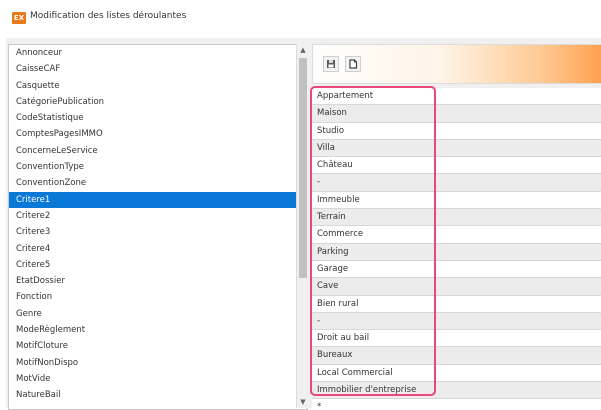 Image resolution: width=601 pixels, height=410 pixels. What do you see at coordinates (158, 363) in the screenshot?
I see `list-item: MotifNonDispo` at bounding box center [158, 363].